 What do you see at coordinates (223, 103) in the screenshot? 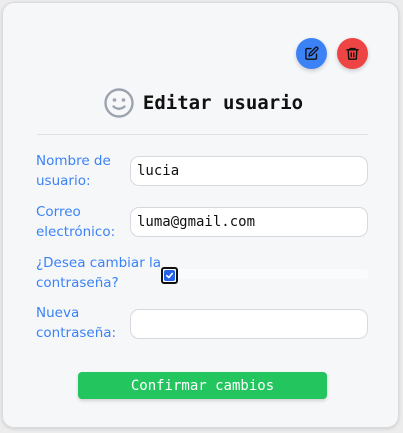
I see `page-title: Editar usuario` at bounding box center [223, 103].